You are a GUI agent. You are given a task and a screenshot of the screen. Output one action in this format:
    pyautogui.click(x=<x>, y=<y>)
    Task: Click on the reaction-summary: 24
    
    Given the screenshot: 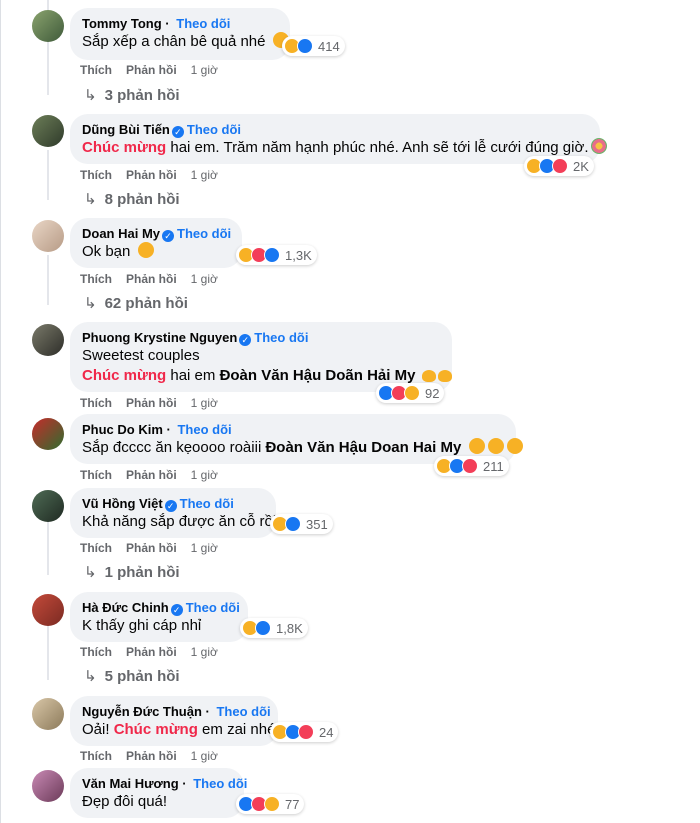 What is the action you would take?
    pyautogui.click(x=304, y=732)
    